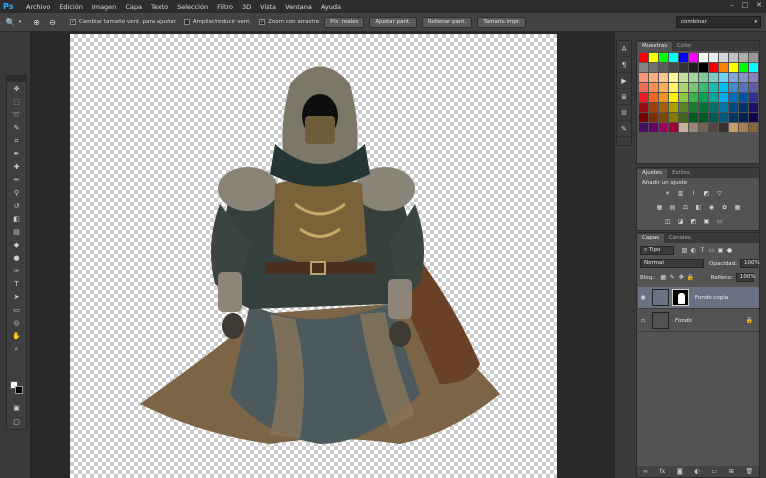 This screenshot has height=478, width=766. I want to click on menu-edicion: Edición, so click(71, 7).